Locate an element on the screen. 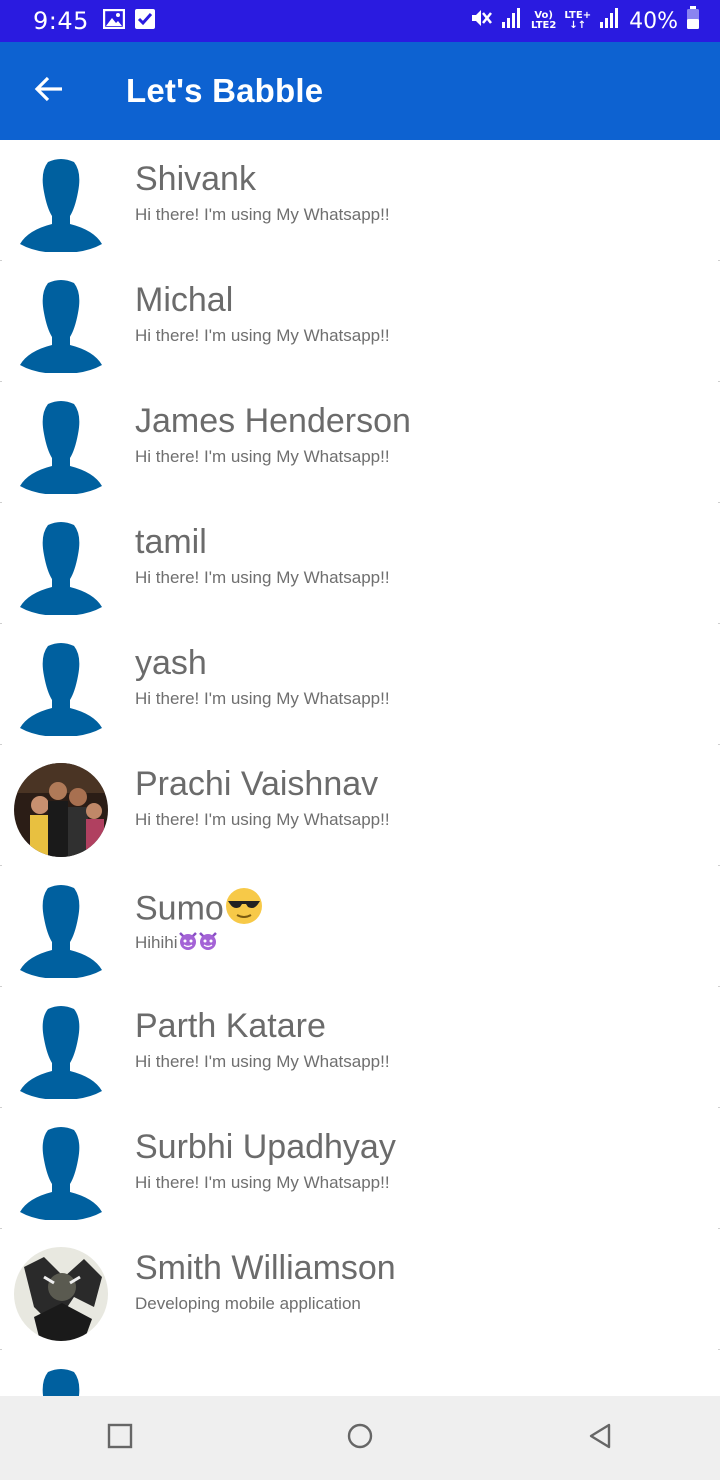 The width and height of the screenshot is (720, 1480). lte-indicator: LTE+ ↓↑ is located at coordinates (577, 21).